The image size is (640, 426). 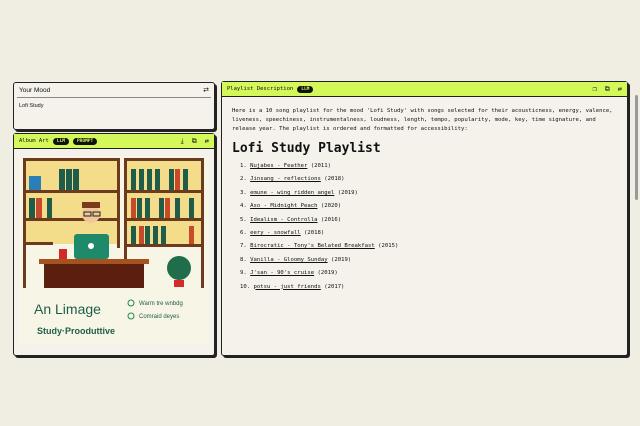 What do you see at coordinates (424, 181) in the screenshot?
I see `song-item: 2. Jinsang - reflections (2018)` at bounding box center [424, 181].